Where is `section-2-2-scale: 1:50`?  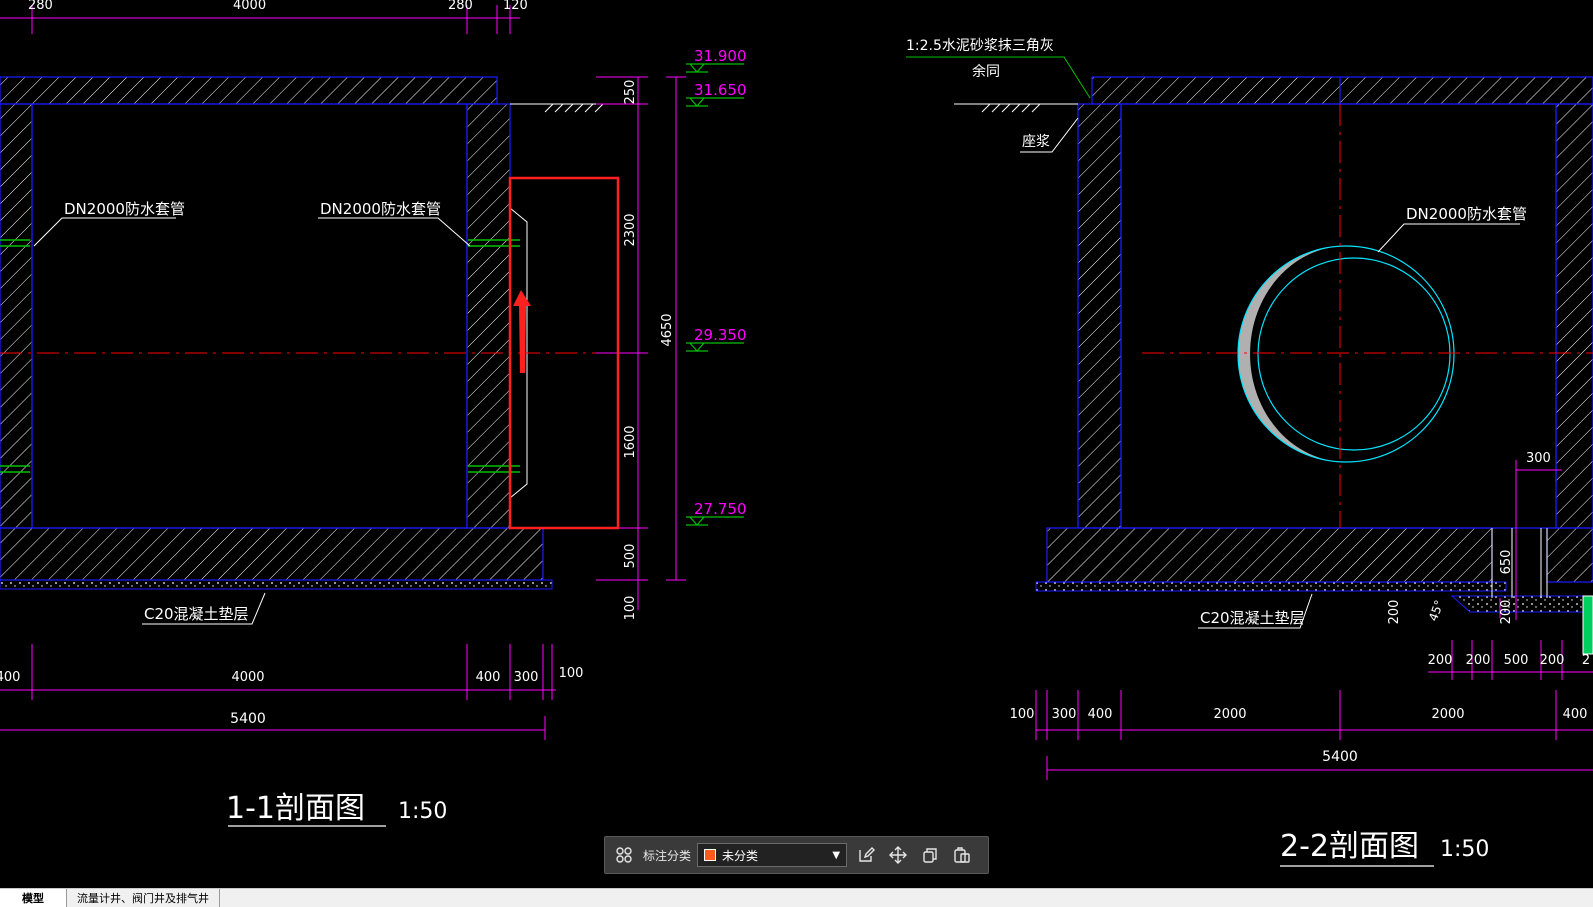 section-2-2-scale: 1:50 is located at coordinates (1464, 849).